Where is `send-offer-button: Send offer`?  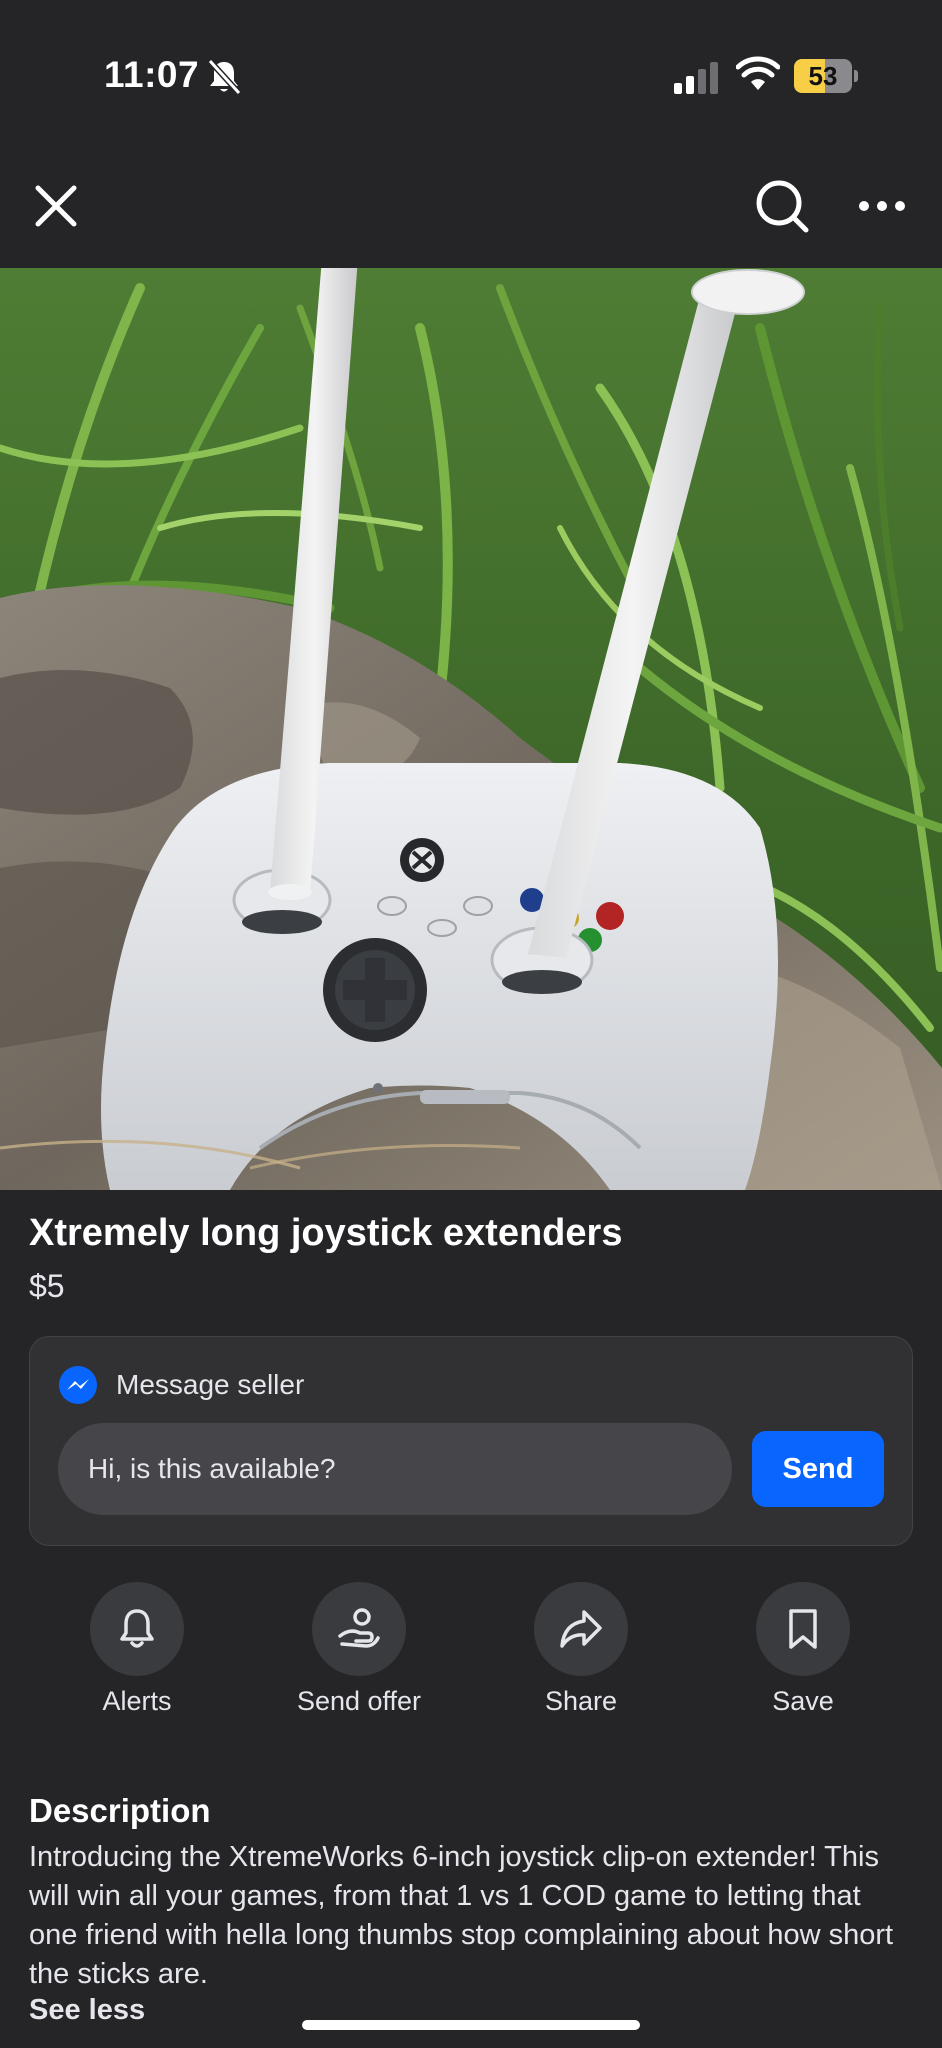 send-offer-button: Send offer is located at coordinates (359, 1652).